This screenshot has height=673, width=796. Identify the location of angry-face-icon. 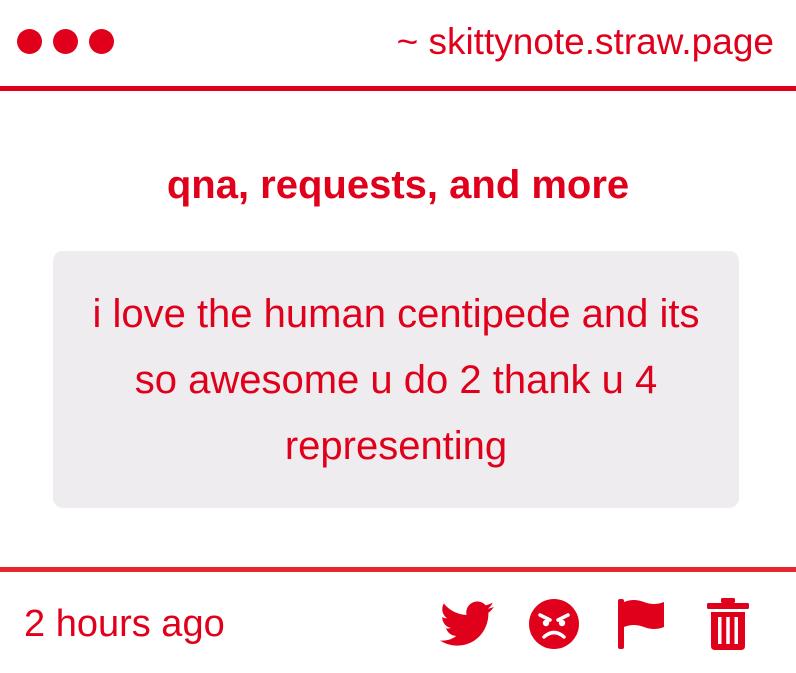
(554, 624).